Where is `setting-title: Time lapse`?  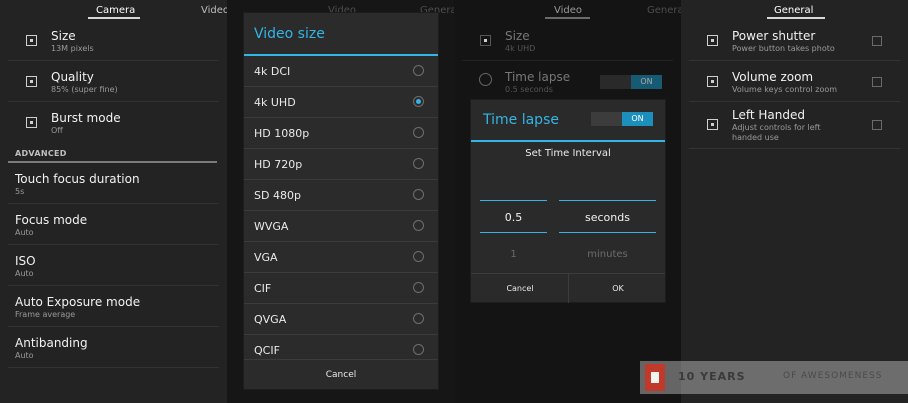
setting-title: Time lapse is located at coordinates (538, 77).